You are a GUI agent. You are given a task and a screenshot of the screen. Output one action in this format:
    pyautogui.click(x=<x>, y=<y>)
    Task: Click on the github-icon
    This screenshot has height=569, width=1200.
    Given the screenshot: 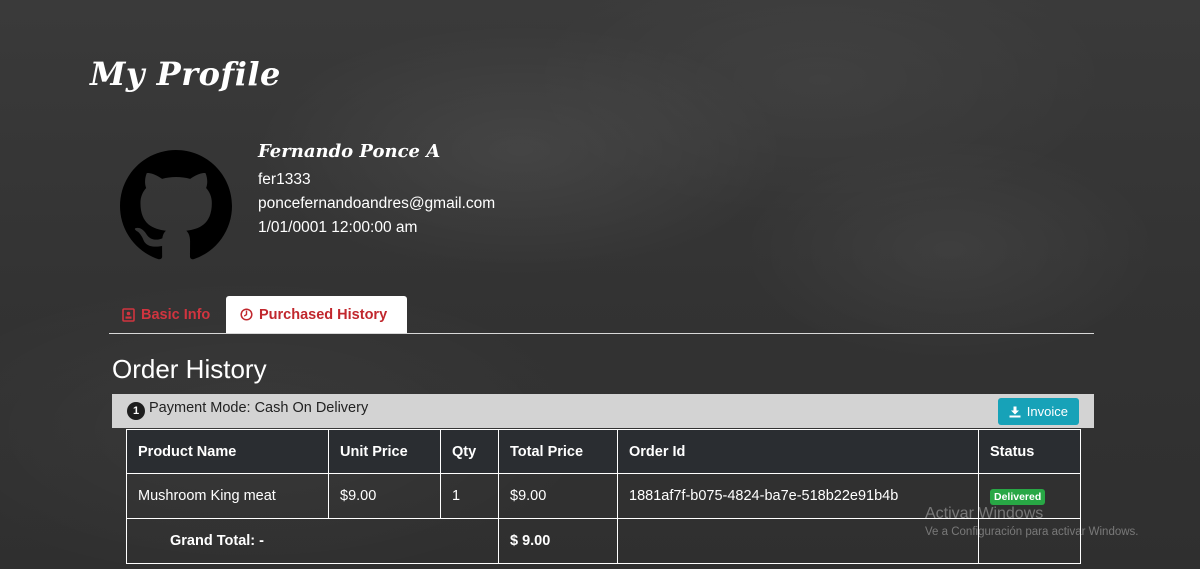 What is the action you would take?
    pyautogui.click(x=176, y=205)
    